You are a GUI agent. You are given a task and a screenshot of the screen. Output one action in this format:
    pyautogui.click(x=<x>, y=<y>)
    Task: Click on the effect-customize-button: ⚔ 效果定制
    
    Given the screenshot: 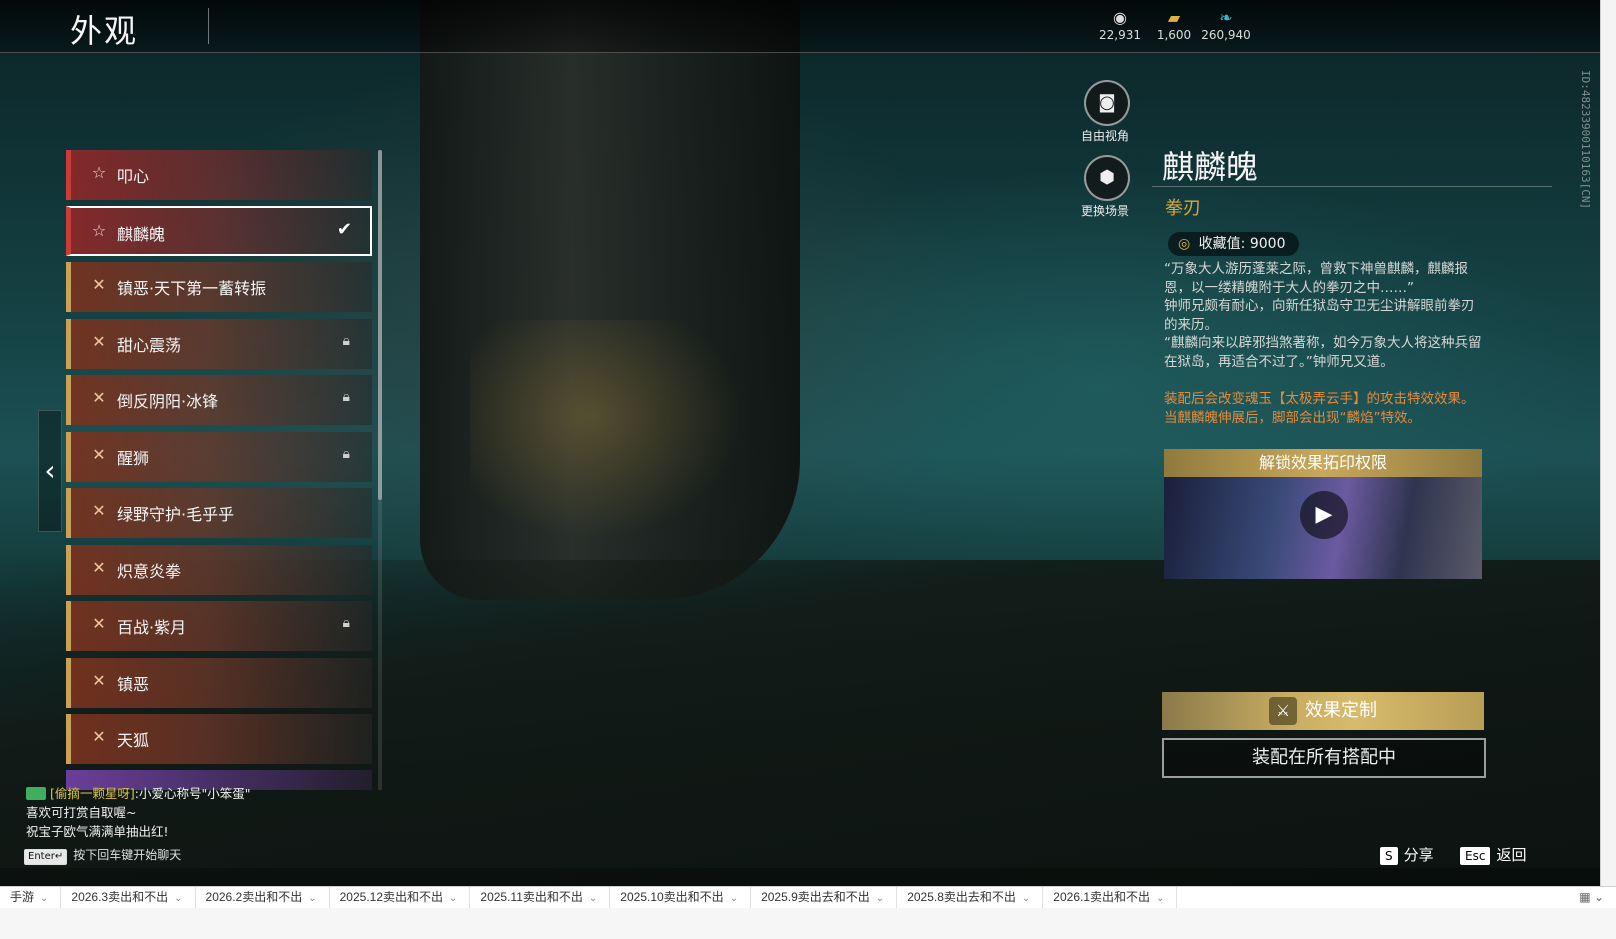 What is the action you would take?
    pyautogui.click(x=1323, y=711)
    